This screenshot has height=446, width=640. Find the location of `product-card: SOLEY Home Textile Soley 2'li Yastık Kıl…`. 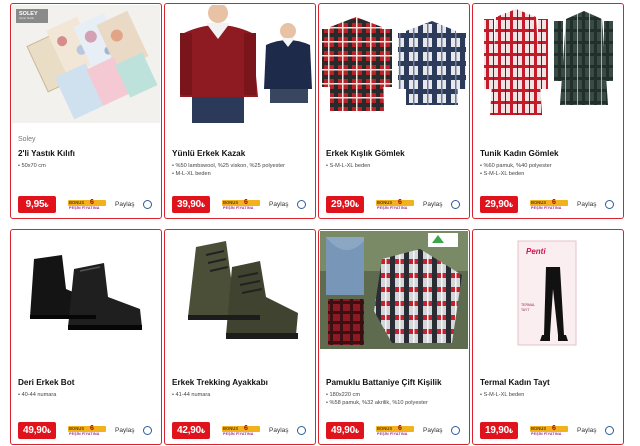

product-card: SOLEY Home Textile Soley 2'li Yastık Kıl… is located at coordinates (86, 111).